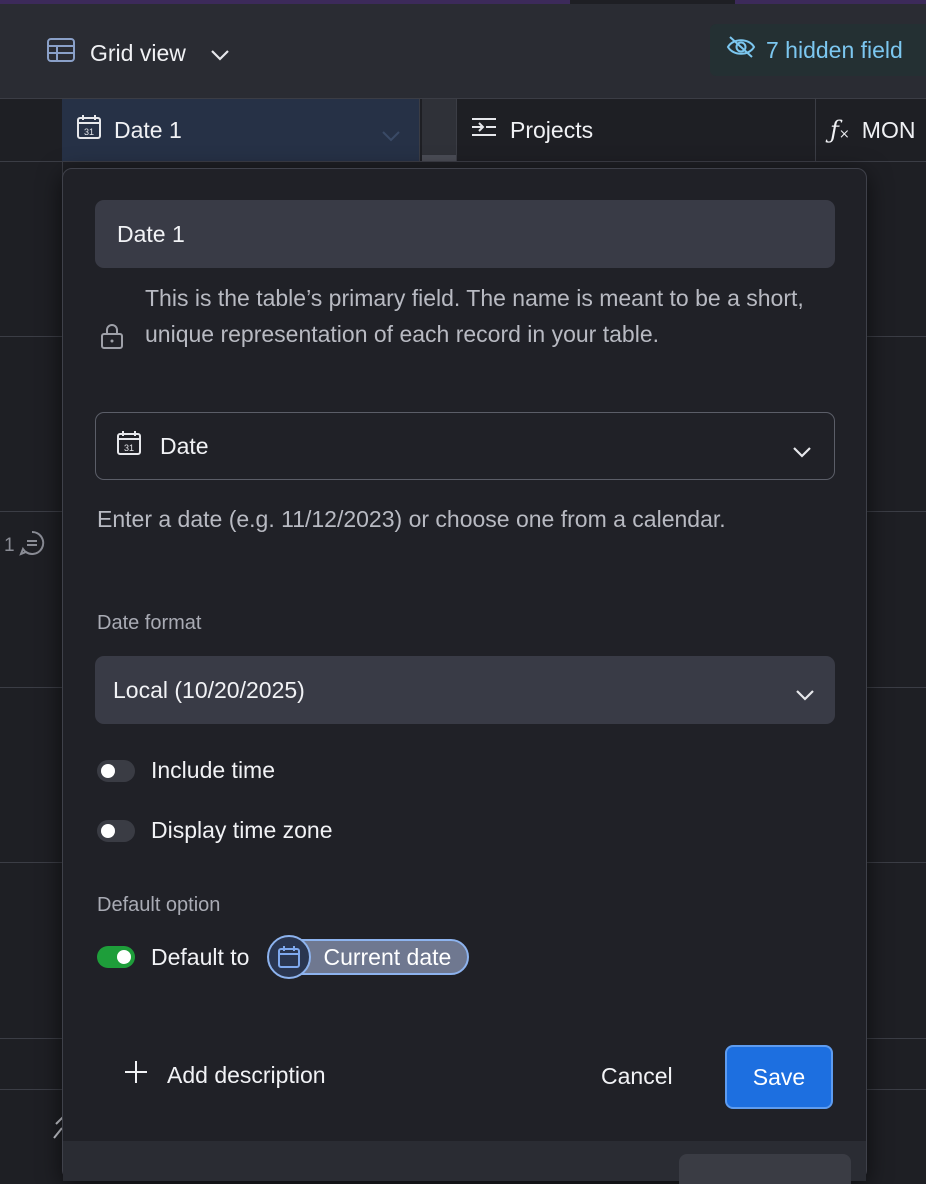  I want to click on view-toolbar: Grid view 7 hidden field, so click(463, 51).